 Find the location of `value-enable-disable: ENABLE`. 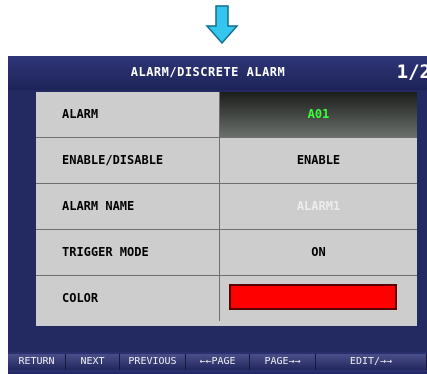

value-enable-disable: ENABLE is located at coordinates (318, 160).